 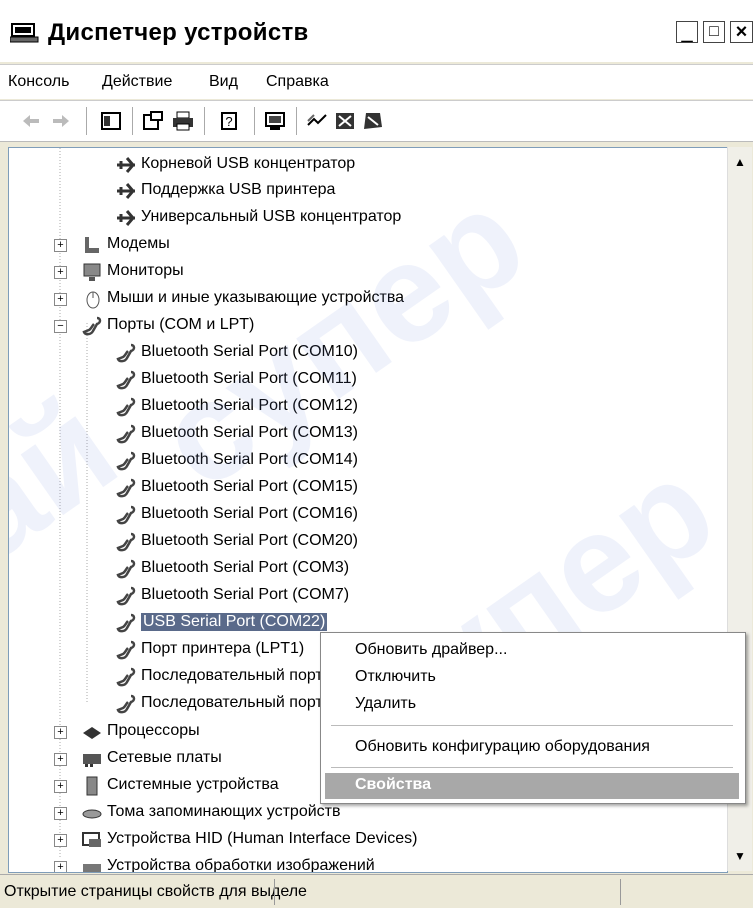 I want to click on tree-item-label: Корневой USB концентратор, so click(x=248, y=163).